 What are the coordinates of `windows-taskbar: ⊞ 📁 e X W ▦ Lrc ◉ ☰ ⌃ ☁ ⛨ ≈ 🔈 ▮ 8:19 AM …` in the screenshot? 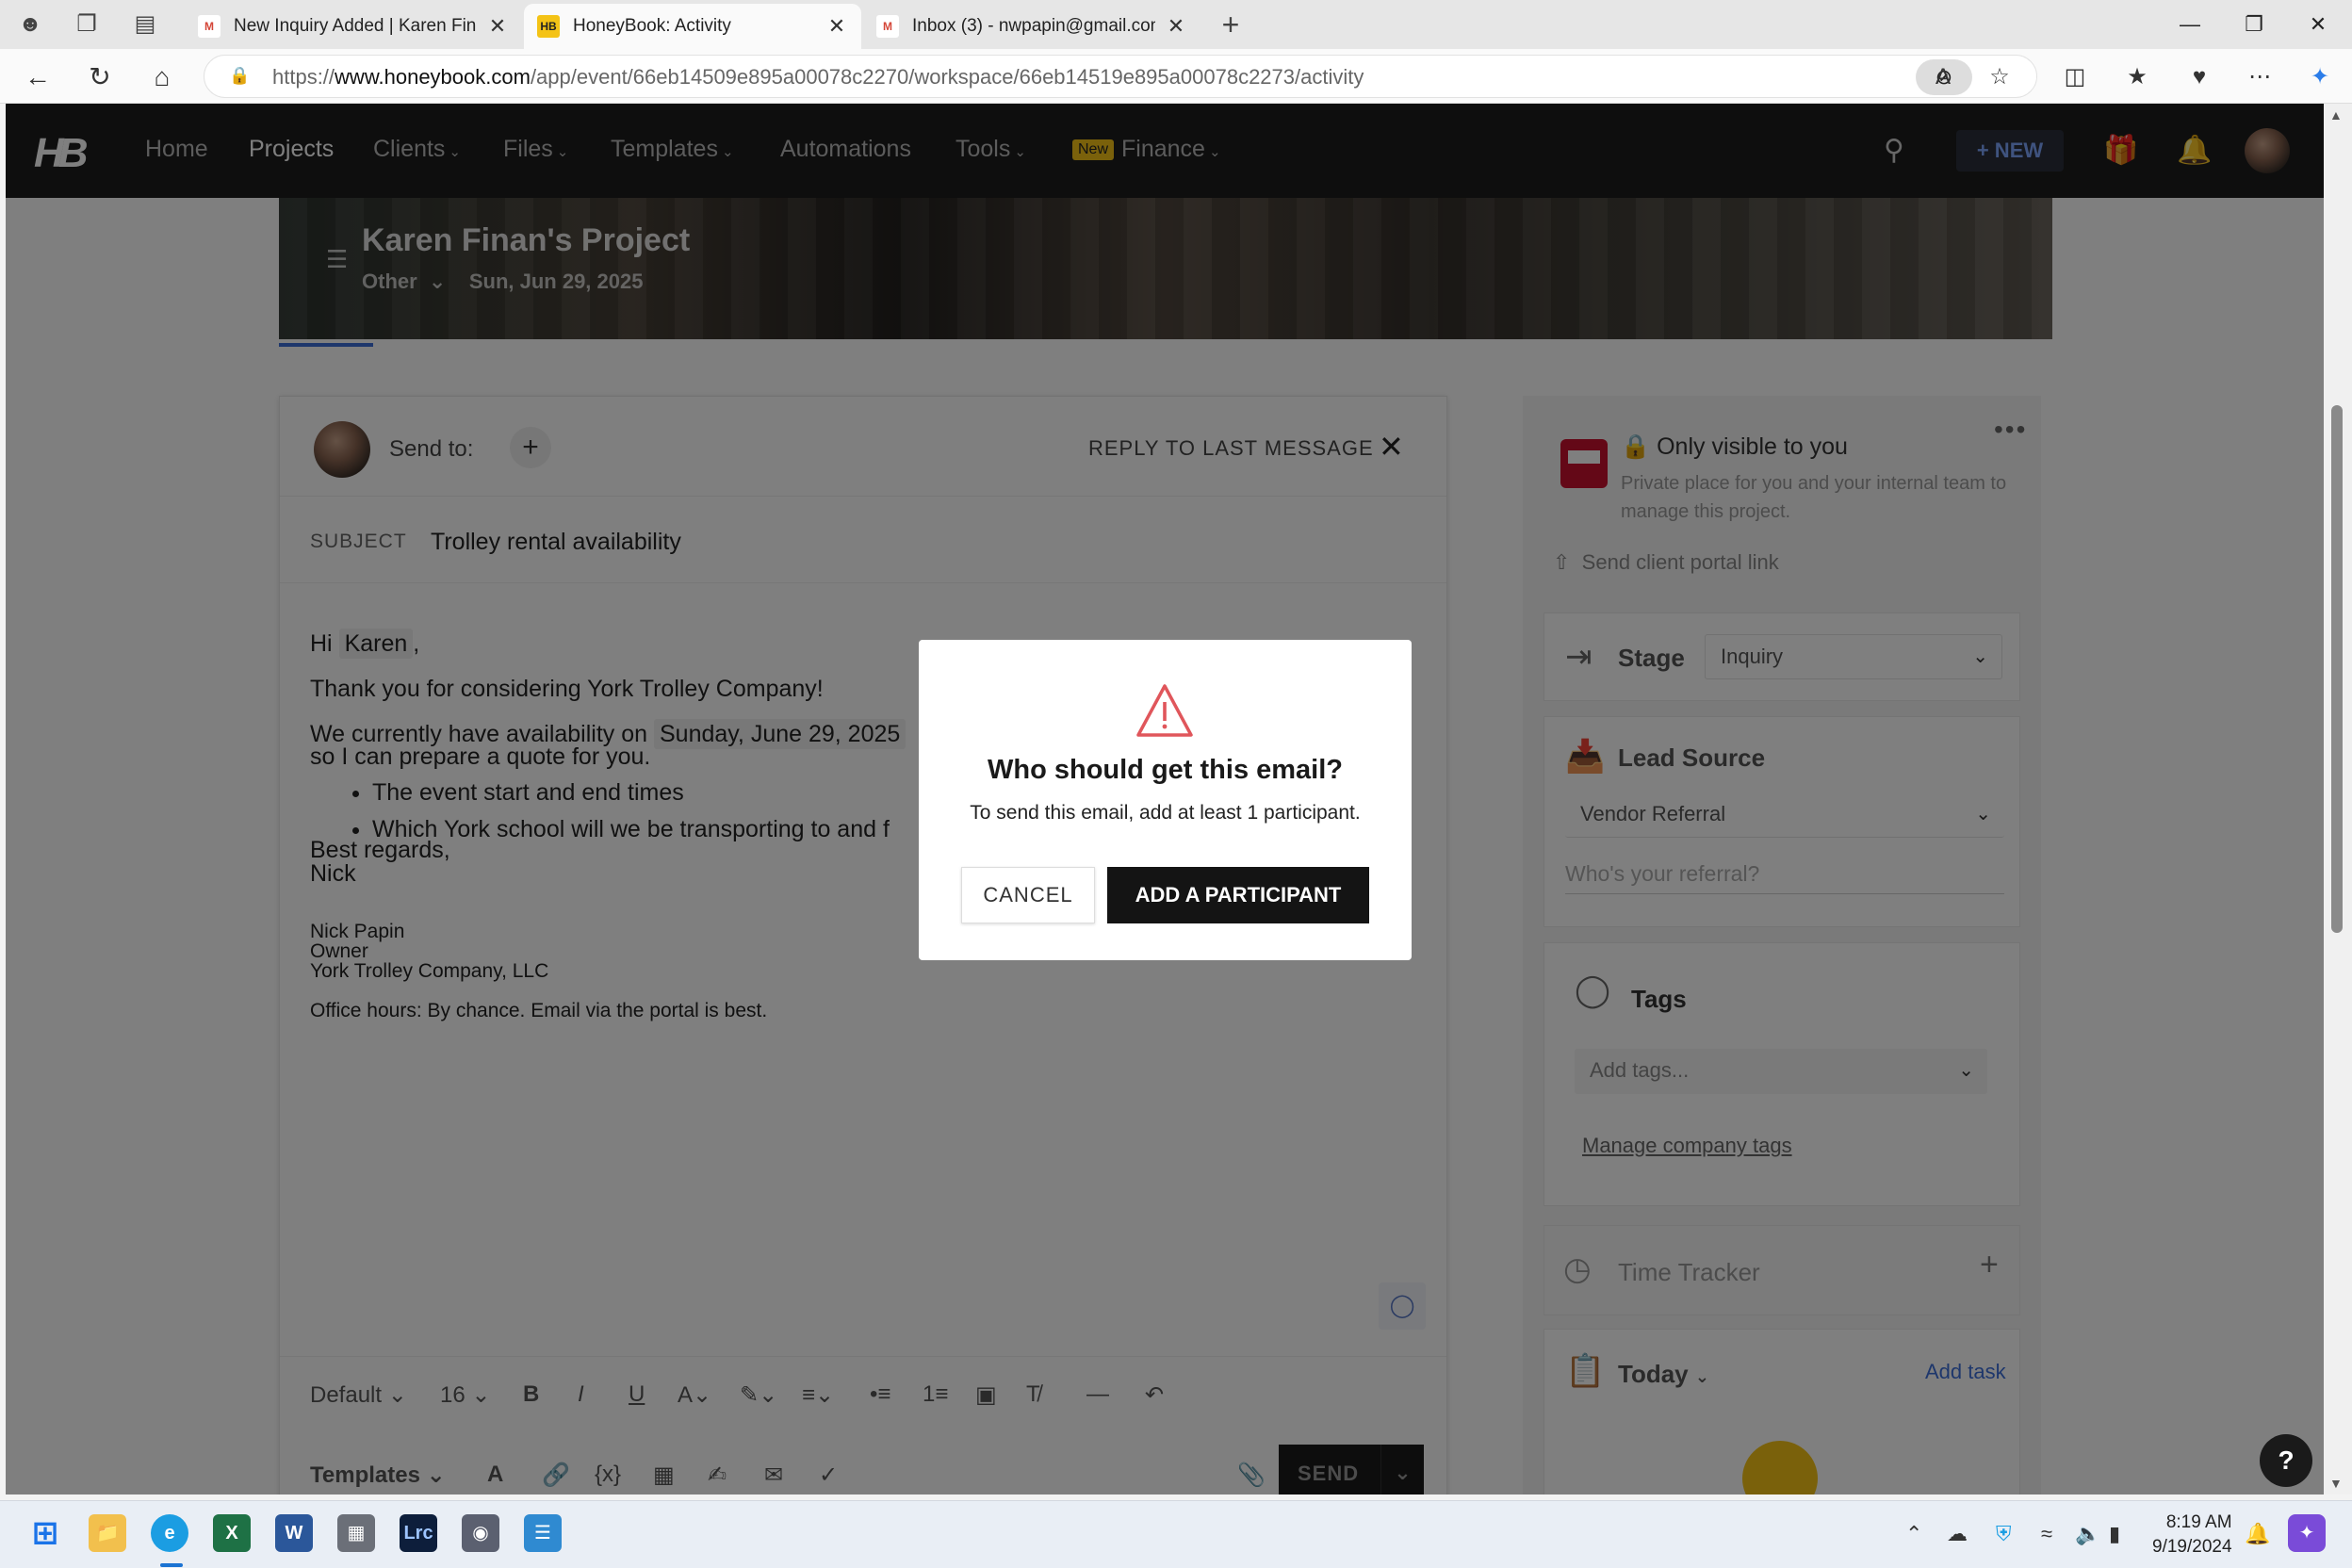 It's located at (1176, 1534).